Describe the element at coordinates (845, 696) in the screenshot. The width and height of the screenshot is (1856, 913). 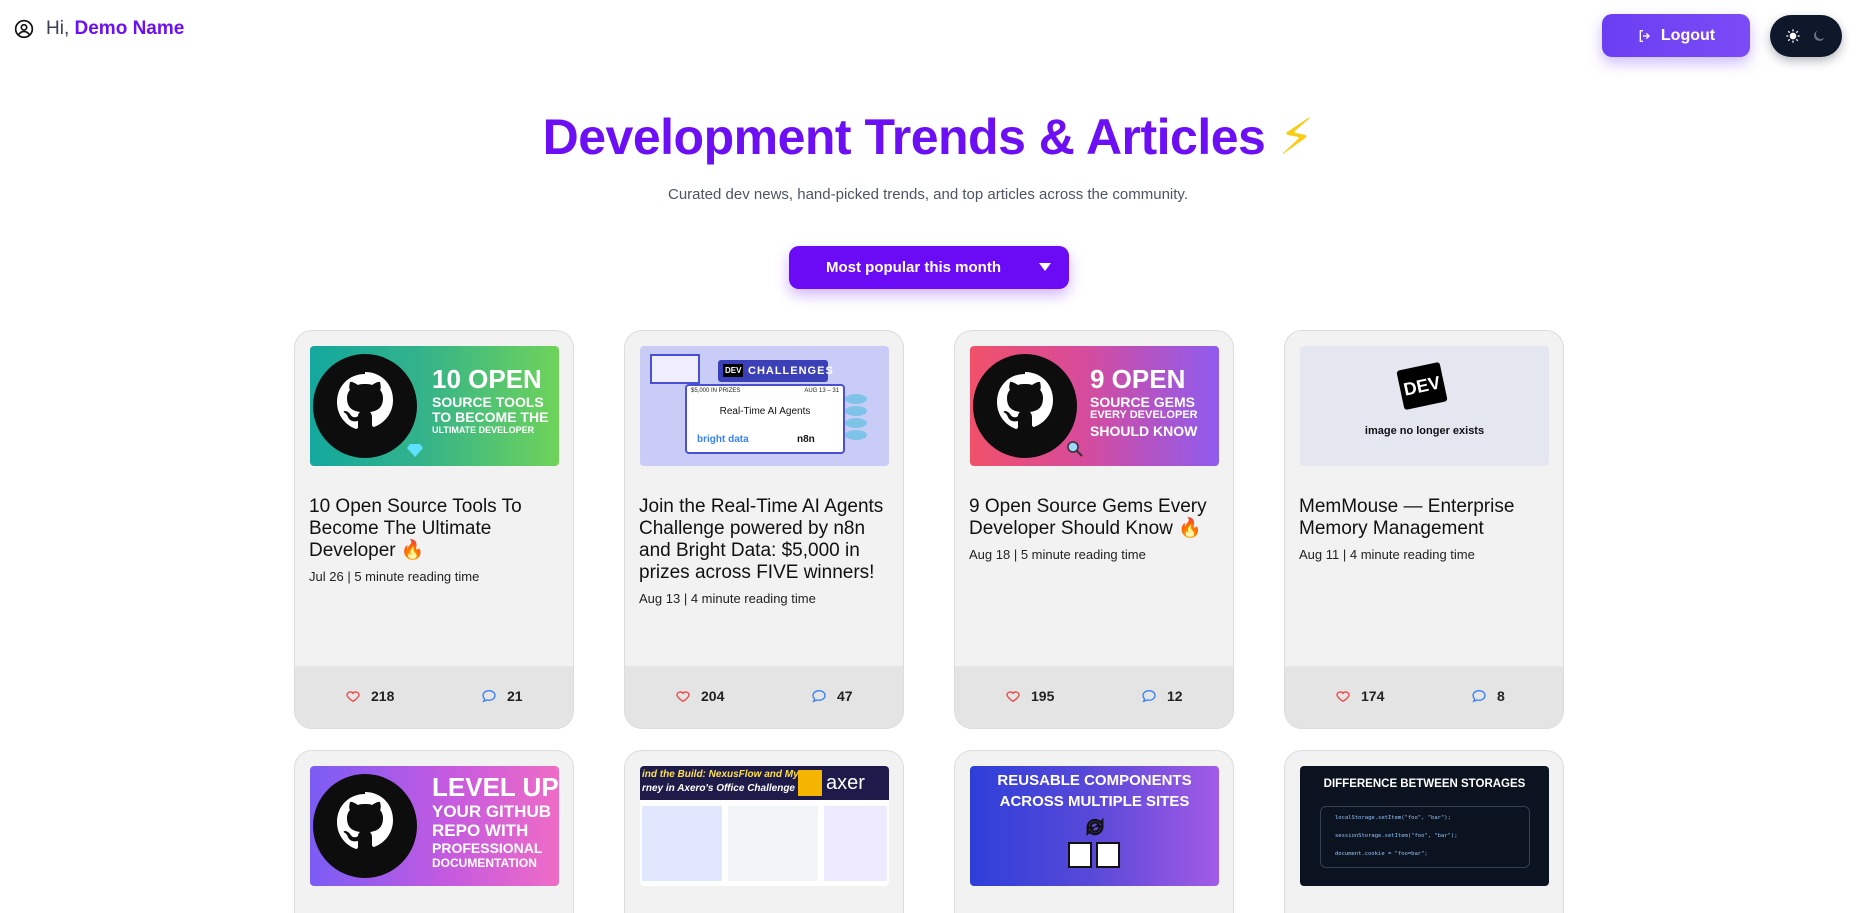
I see `comment-count: 47` at that location.